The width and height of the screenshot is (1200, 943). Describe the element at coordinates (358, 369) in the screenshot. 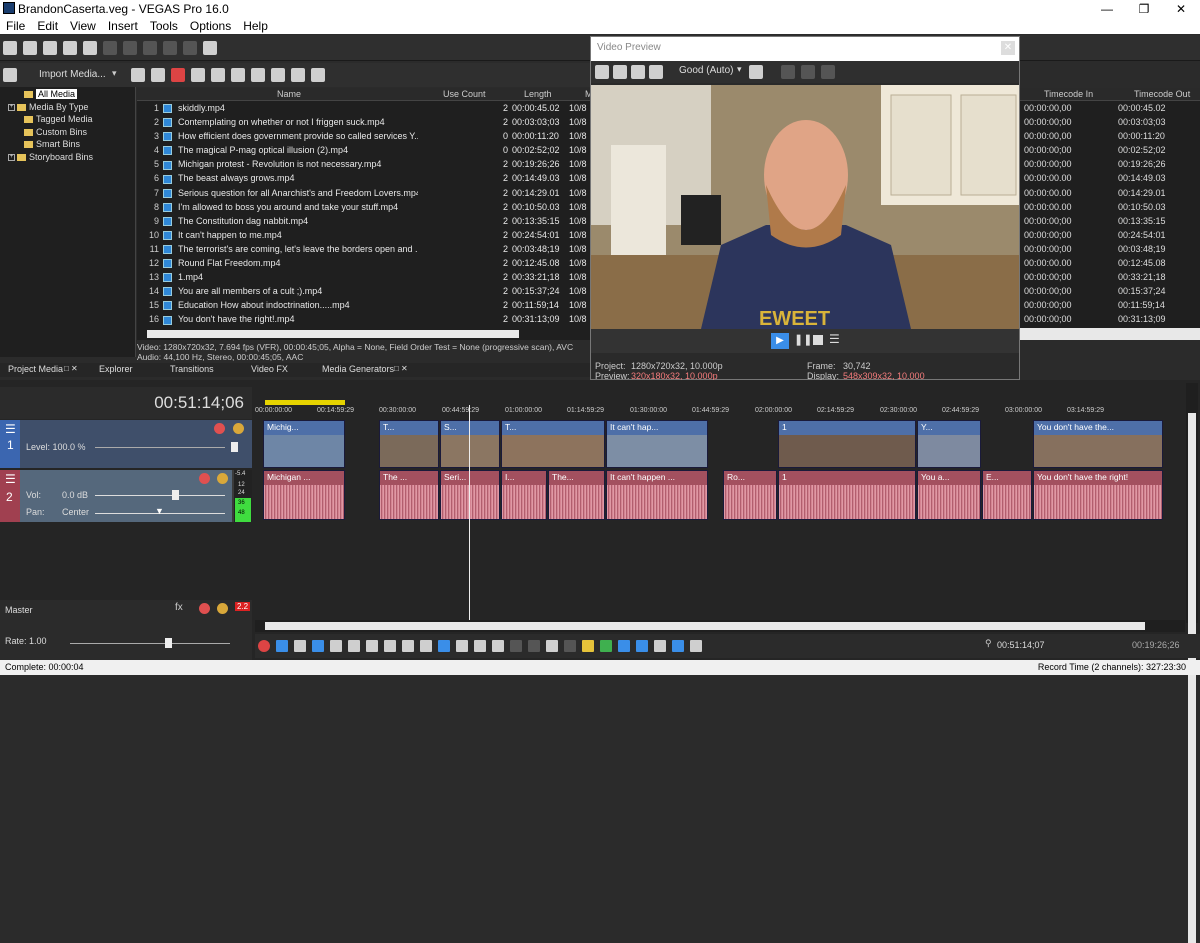

I see `tab-media-generators: Media Generators` at that location.